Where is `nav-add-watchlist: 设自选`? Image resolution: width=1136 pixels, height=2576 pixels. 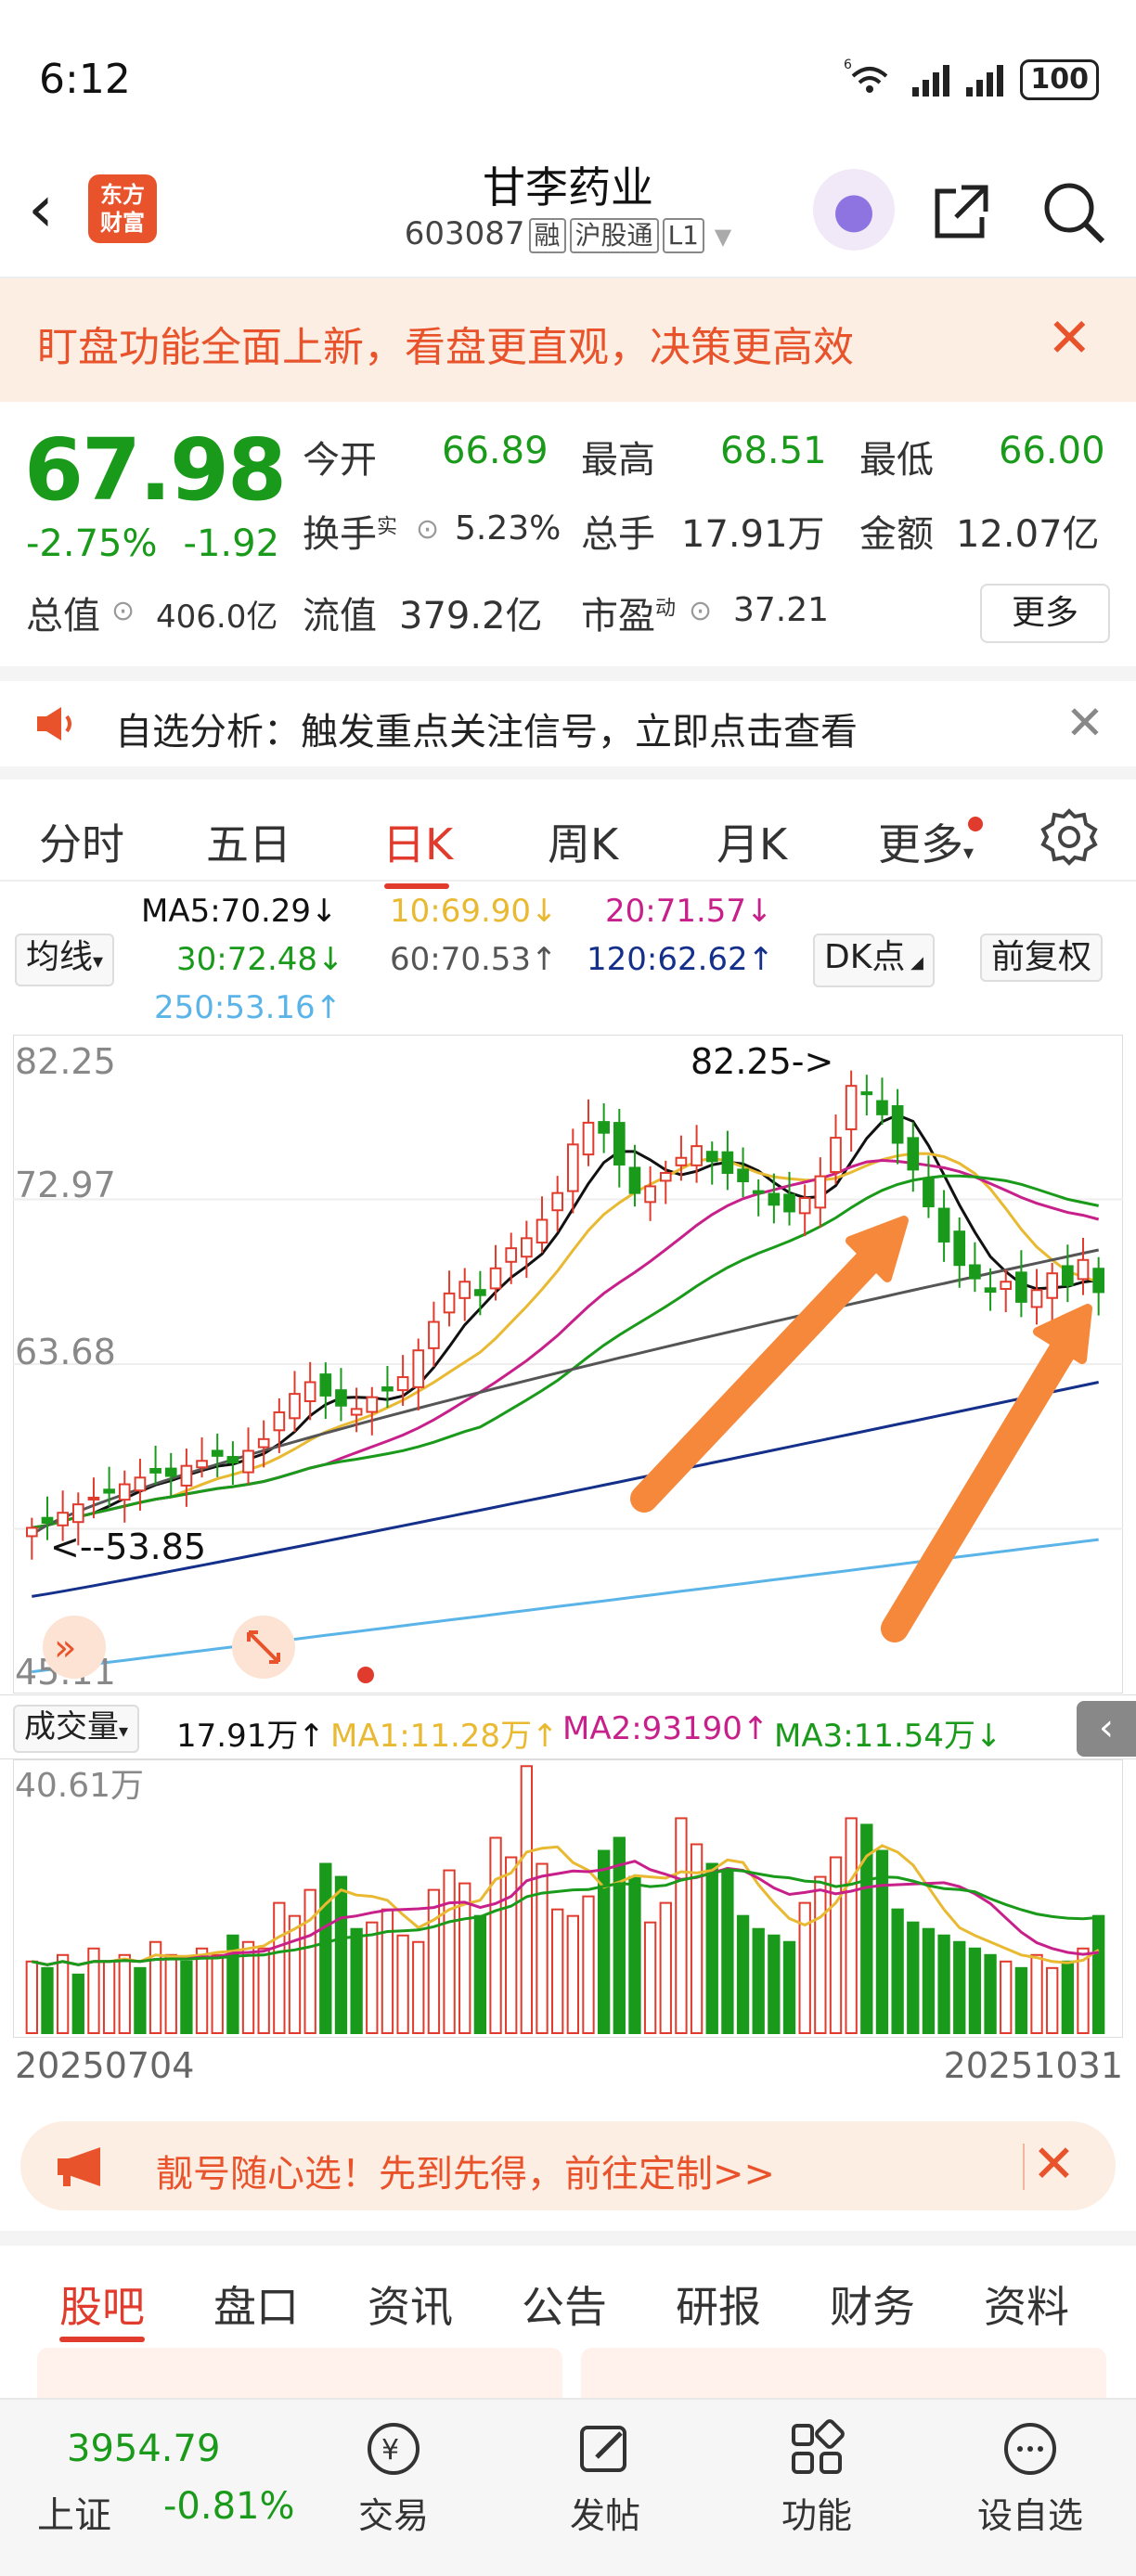
nav-add-watchlist: 设自选 is located at coordinates (1030, 2478).